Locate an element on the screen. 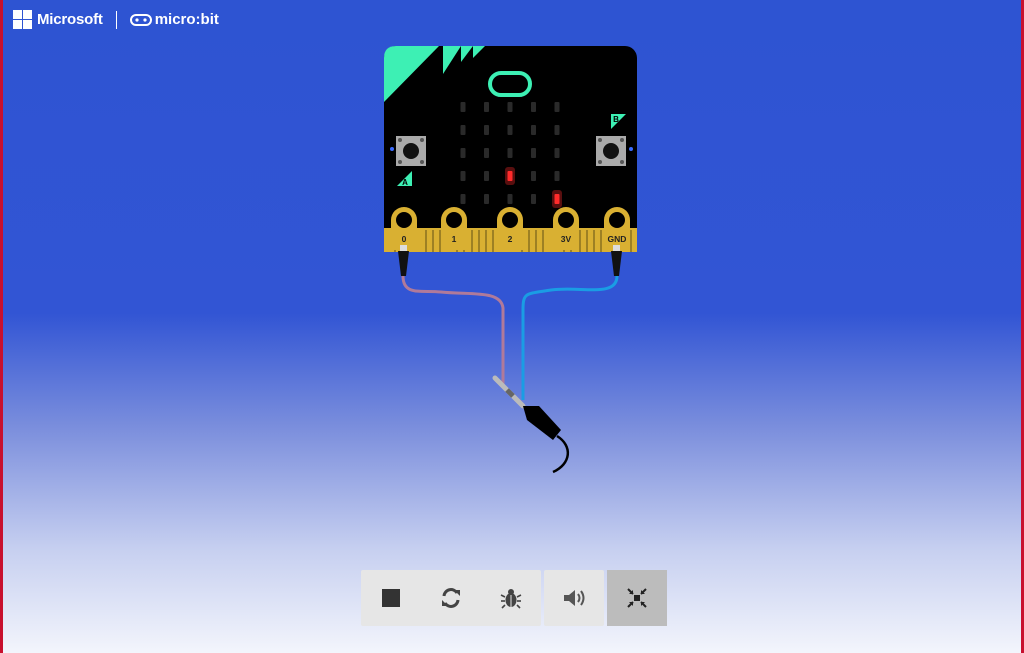 This screenshot has width=1024, height=653. brand-divider is located at coordinates (116, 19).